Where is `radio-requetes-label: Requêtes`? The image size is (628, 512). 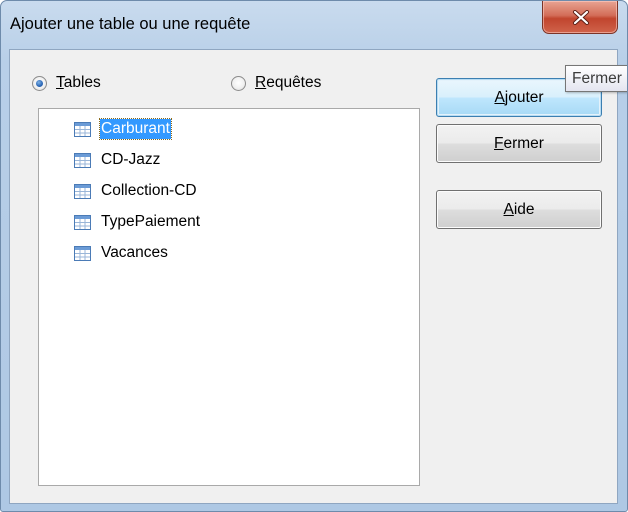
radio-requetes-label: Requêtes is located at coordinates (288, 82).